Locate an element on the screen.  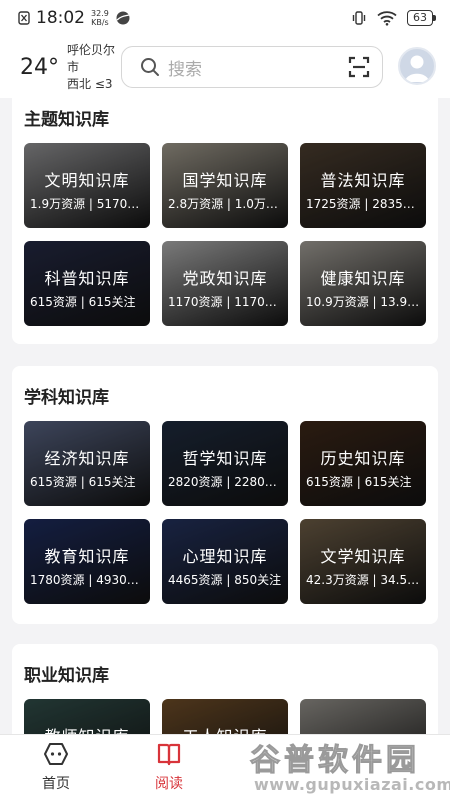
notification-icon is located at coordinates (24, 18).